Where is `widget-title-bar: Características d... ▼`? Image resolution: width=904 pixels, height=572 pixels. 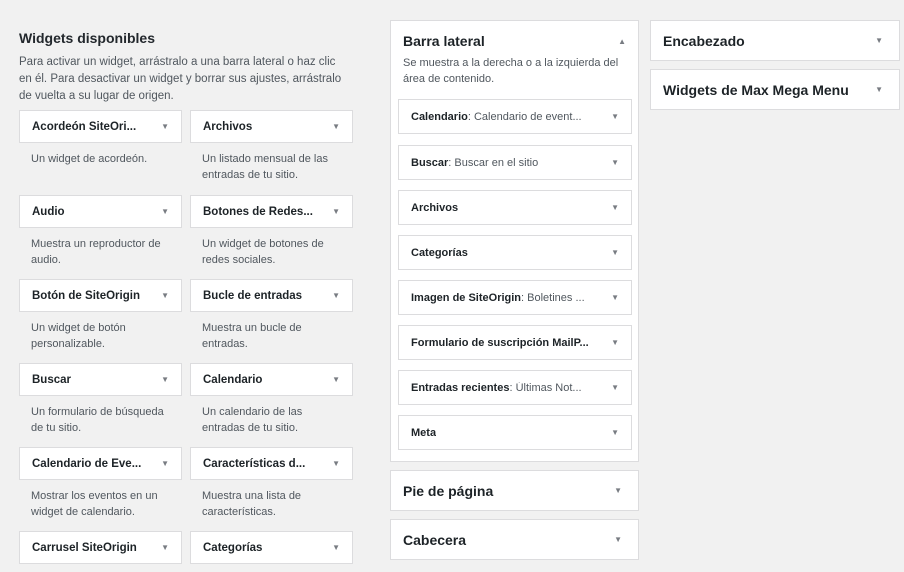
widget-title-bar: Características d... ▼ is located at coordinates (271, 463).